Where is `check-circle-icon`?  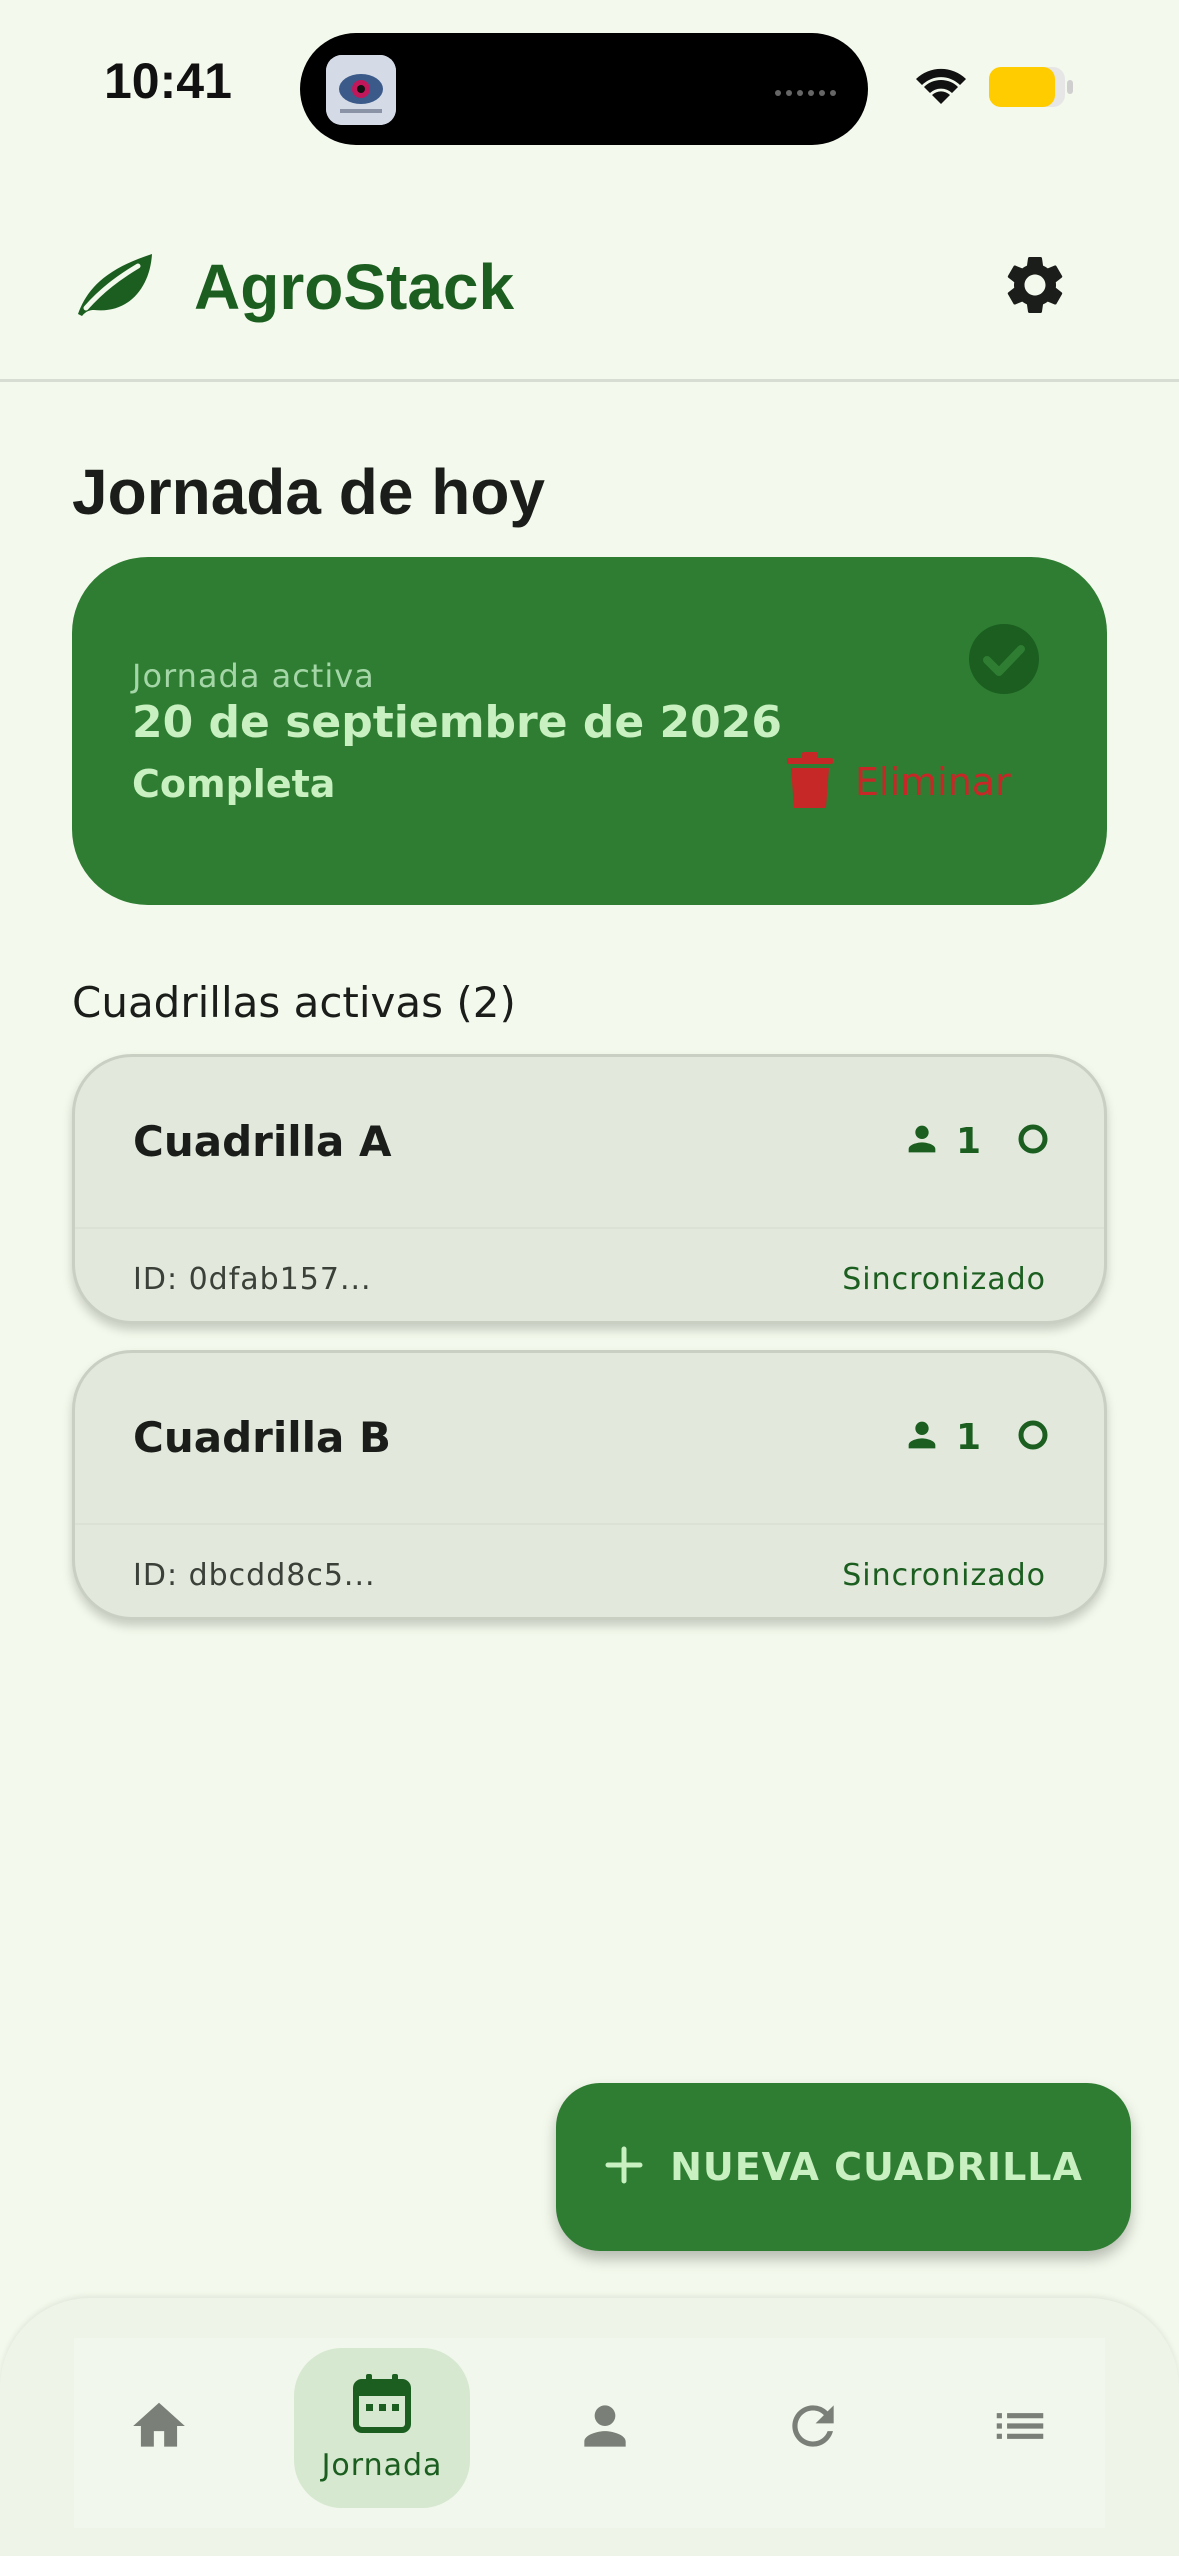
check-circle-icon is located at coordinates (1004, 661).